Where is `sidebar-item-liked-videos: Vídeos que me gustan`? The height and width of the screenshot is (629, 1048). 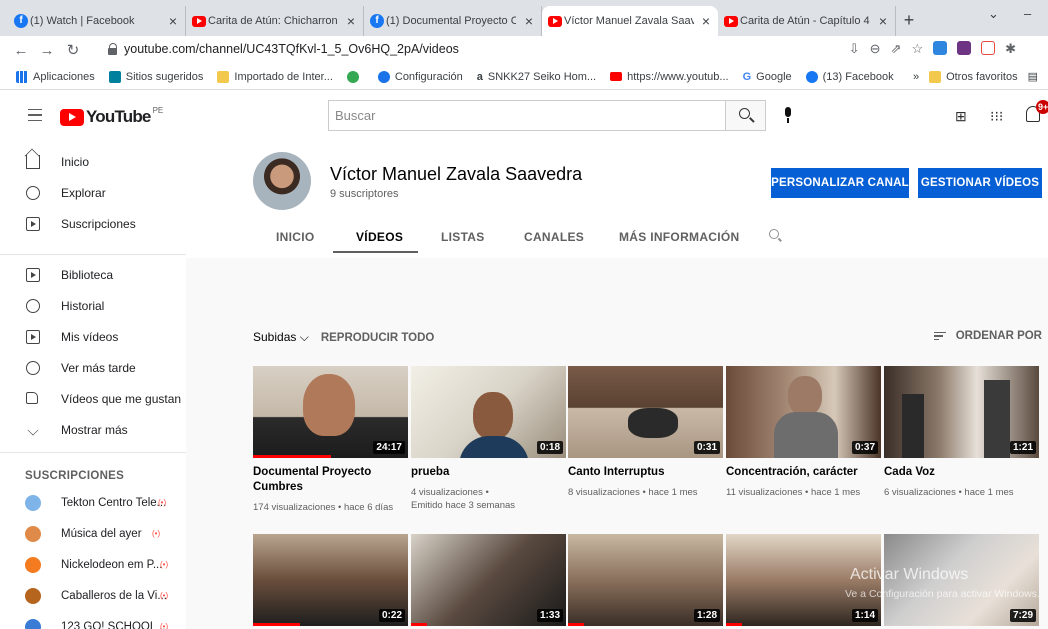
sidebar-item-liked-videos: Vídeos que me gustan is located at coordinates (93, 399).